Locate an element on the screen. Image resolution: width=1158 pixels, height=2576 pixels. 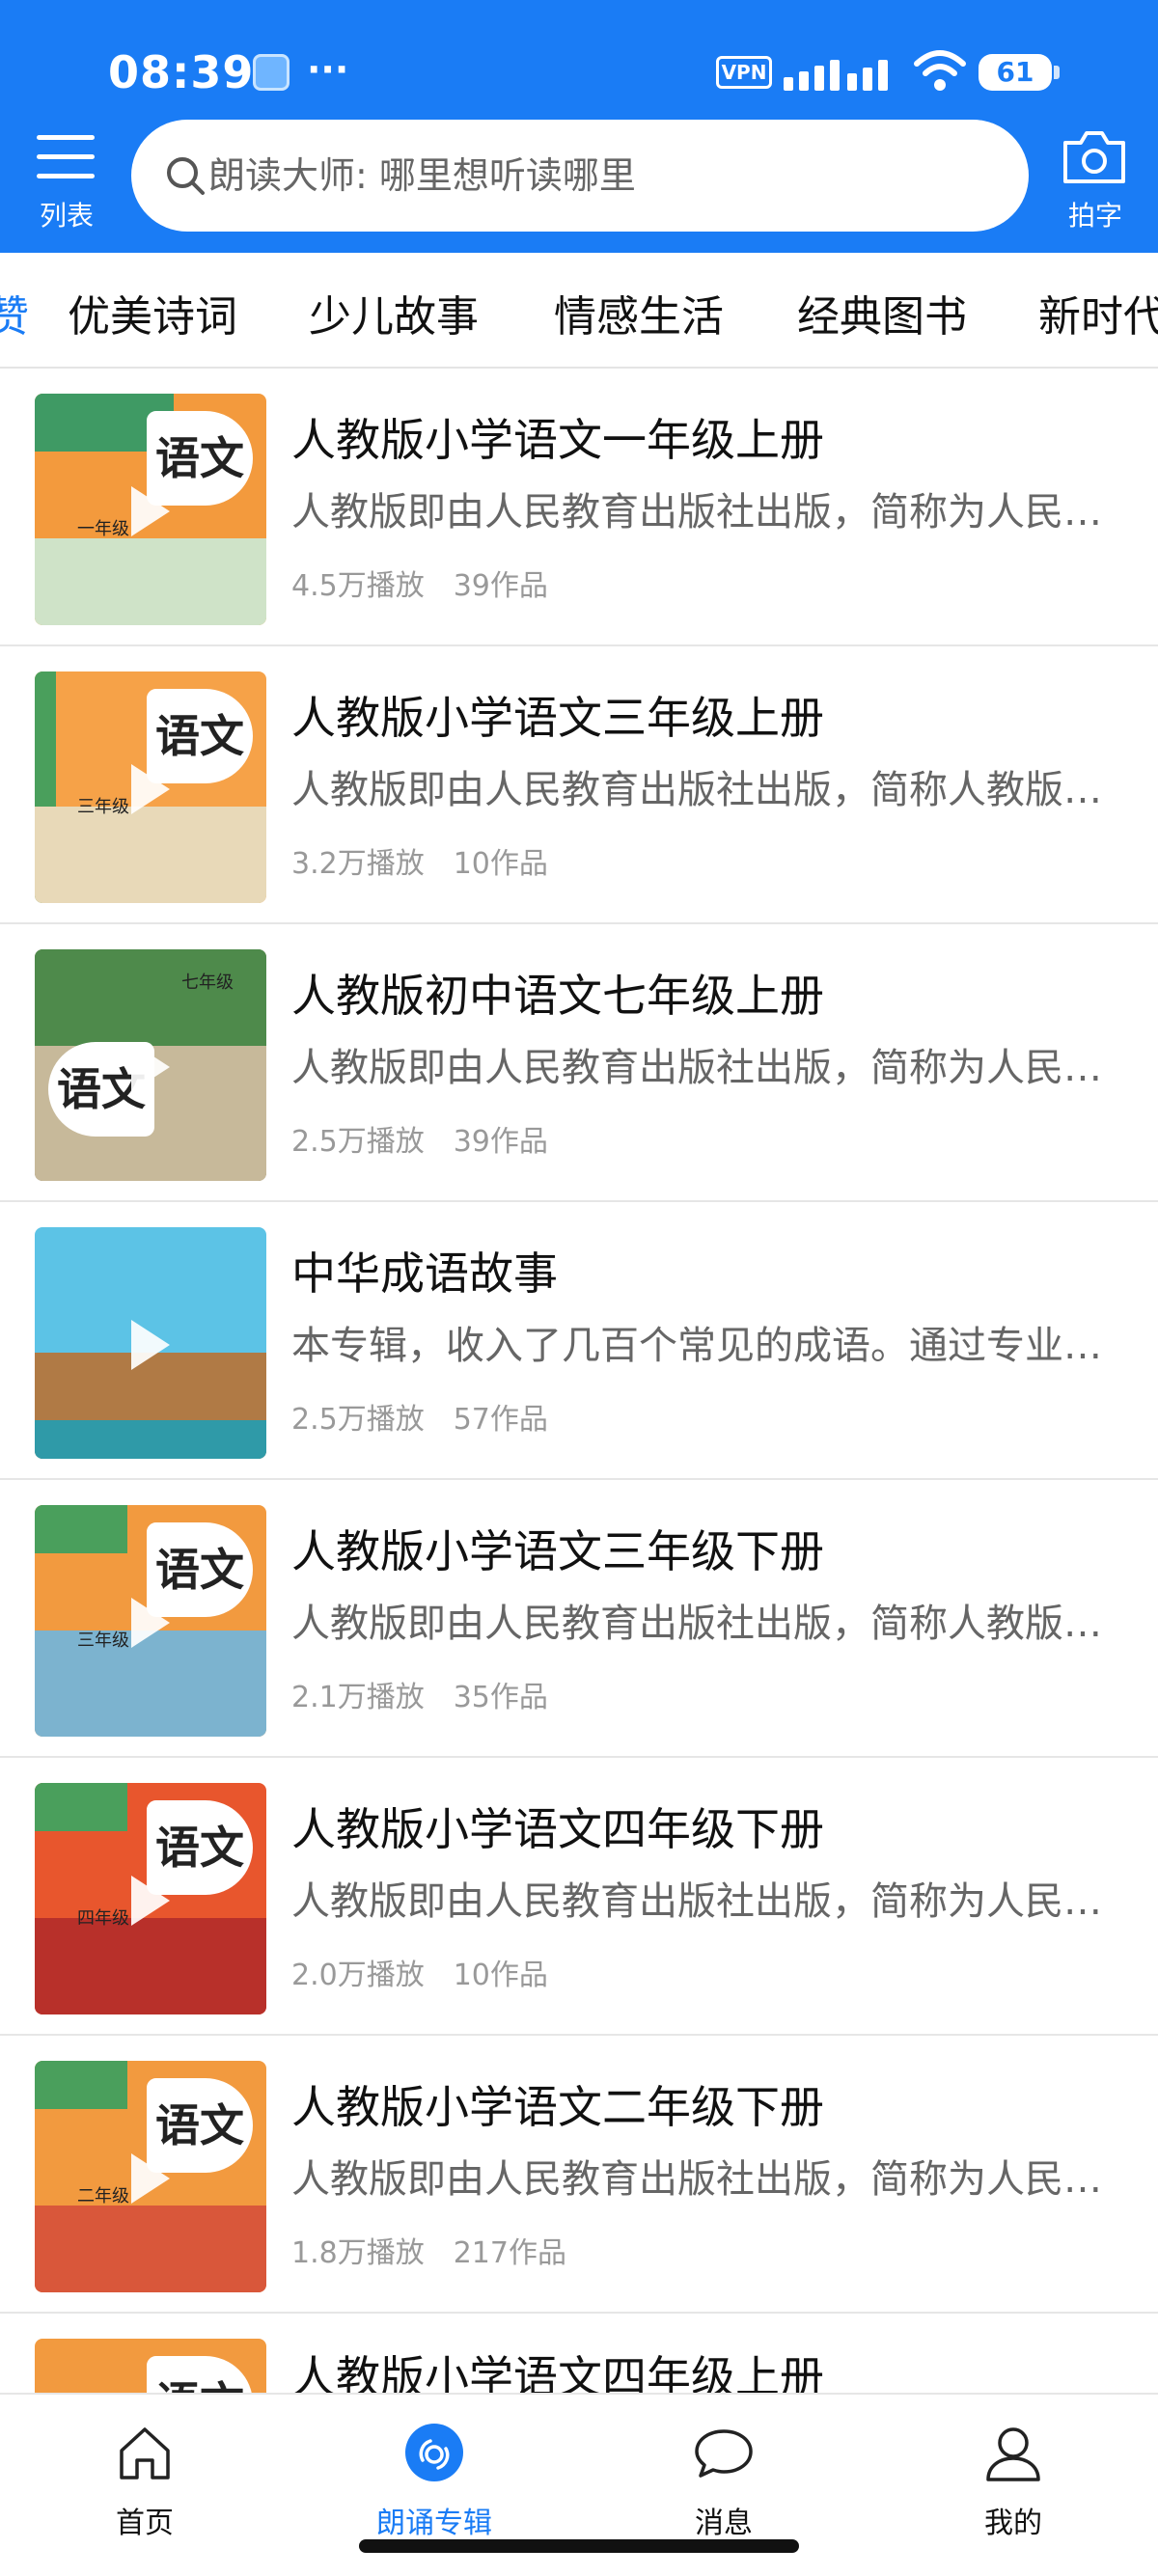
album-title: 人教版小学语文四年级下册 is located at coordinates (557, 1829).